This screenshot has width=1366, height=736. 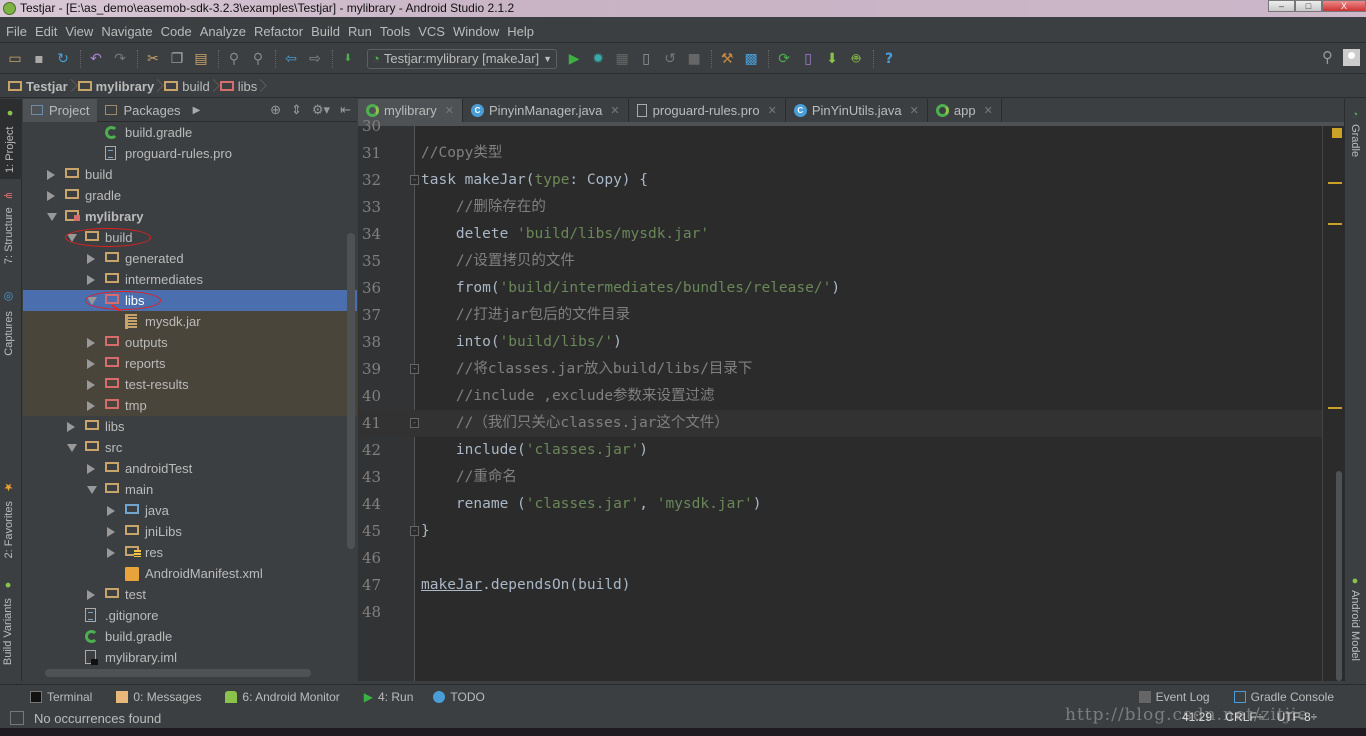 I want to click on tool-tab-structure: 7: Structure ⋔, so click(x=8, y=227).